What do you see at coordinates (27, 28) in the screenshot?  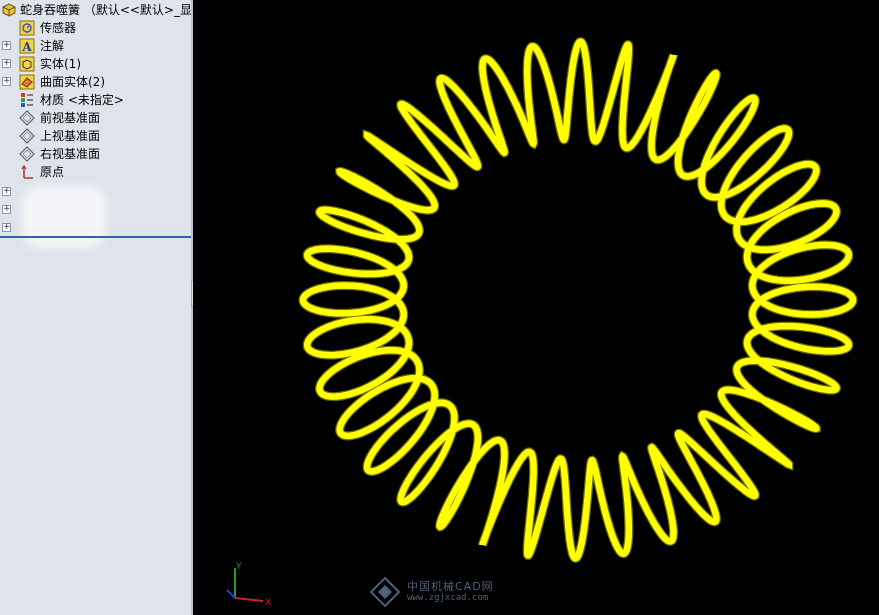 I see `sensor-icon` at bounding box center [27, 28].